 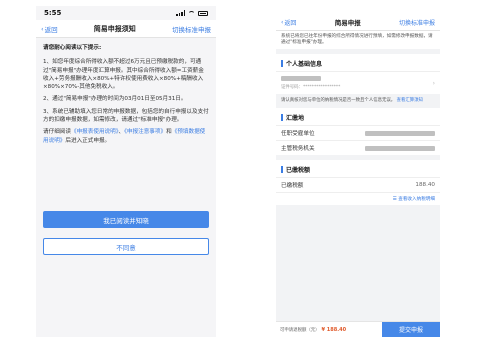 I want to click on tax-office-redacted, so click(x=400, y=148).